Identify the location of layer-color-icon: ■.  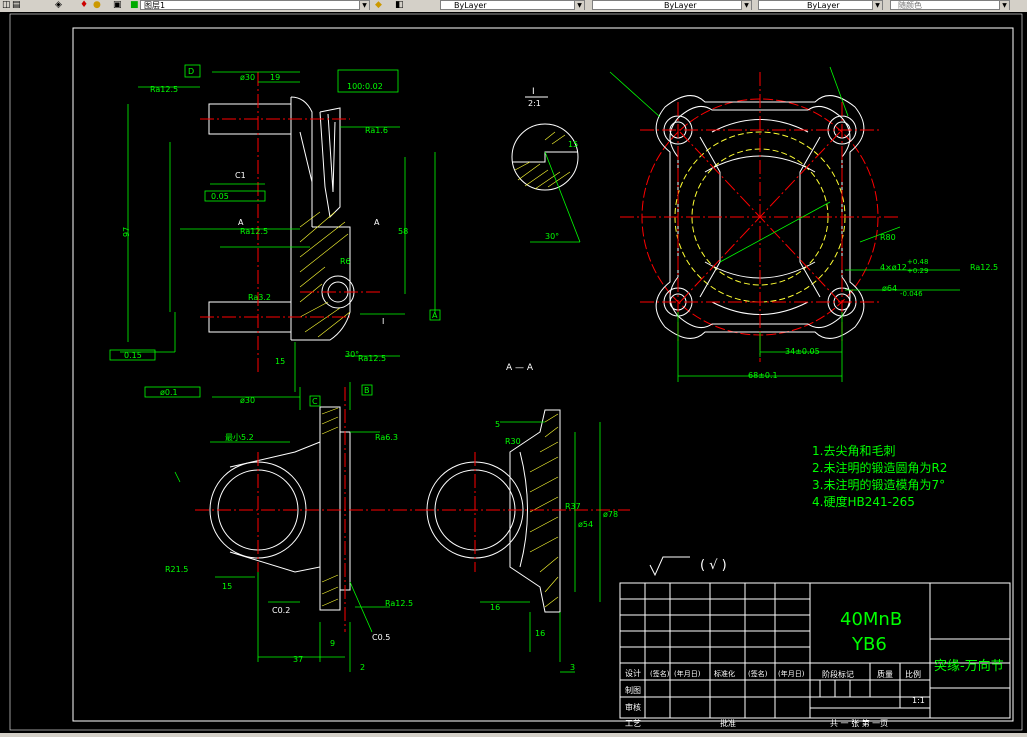
(134, 5).